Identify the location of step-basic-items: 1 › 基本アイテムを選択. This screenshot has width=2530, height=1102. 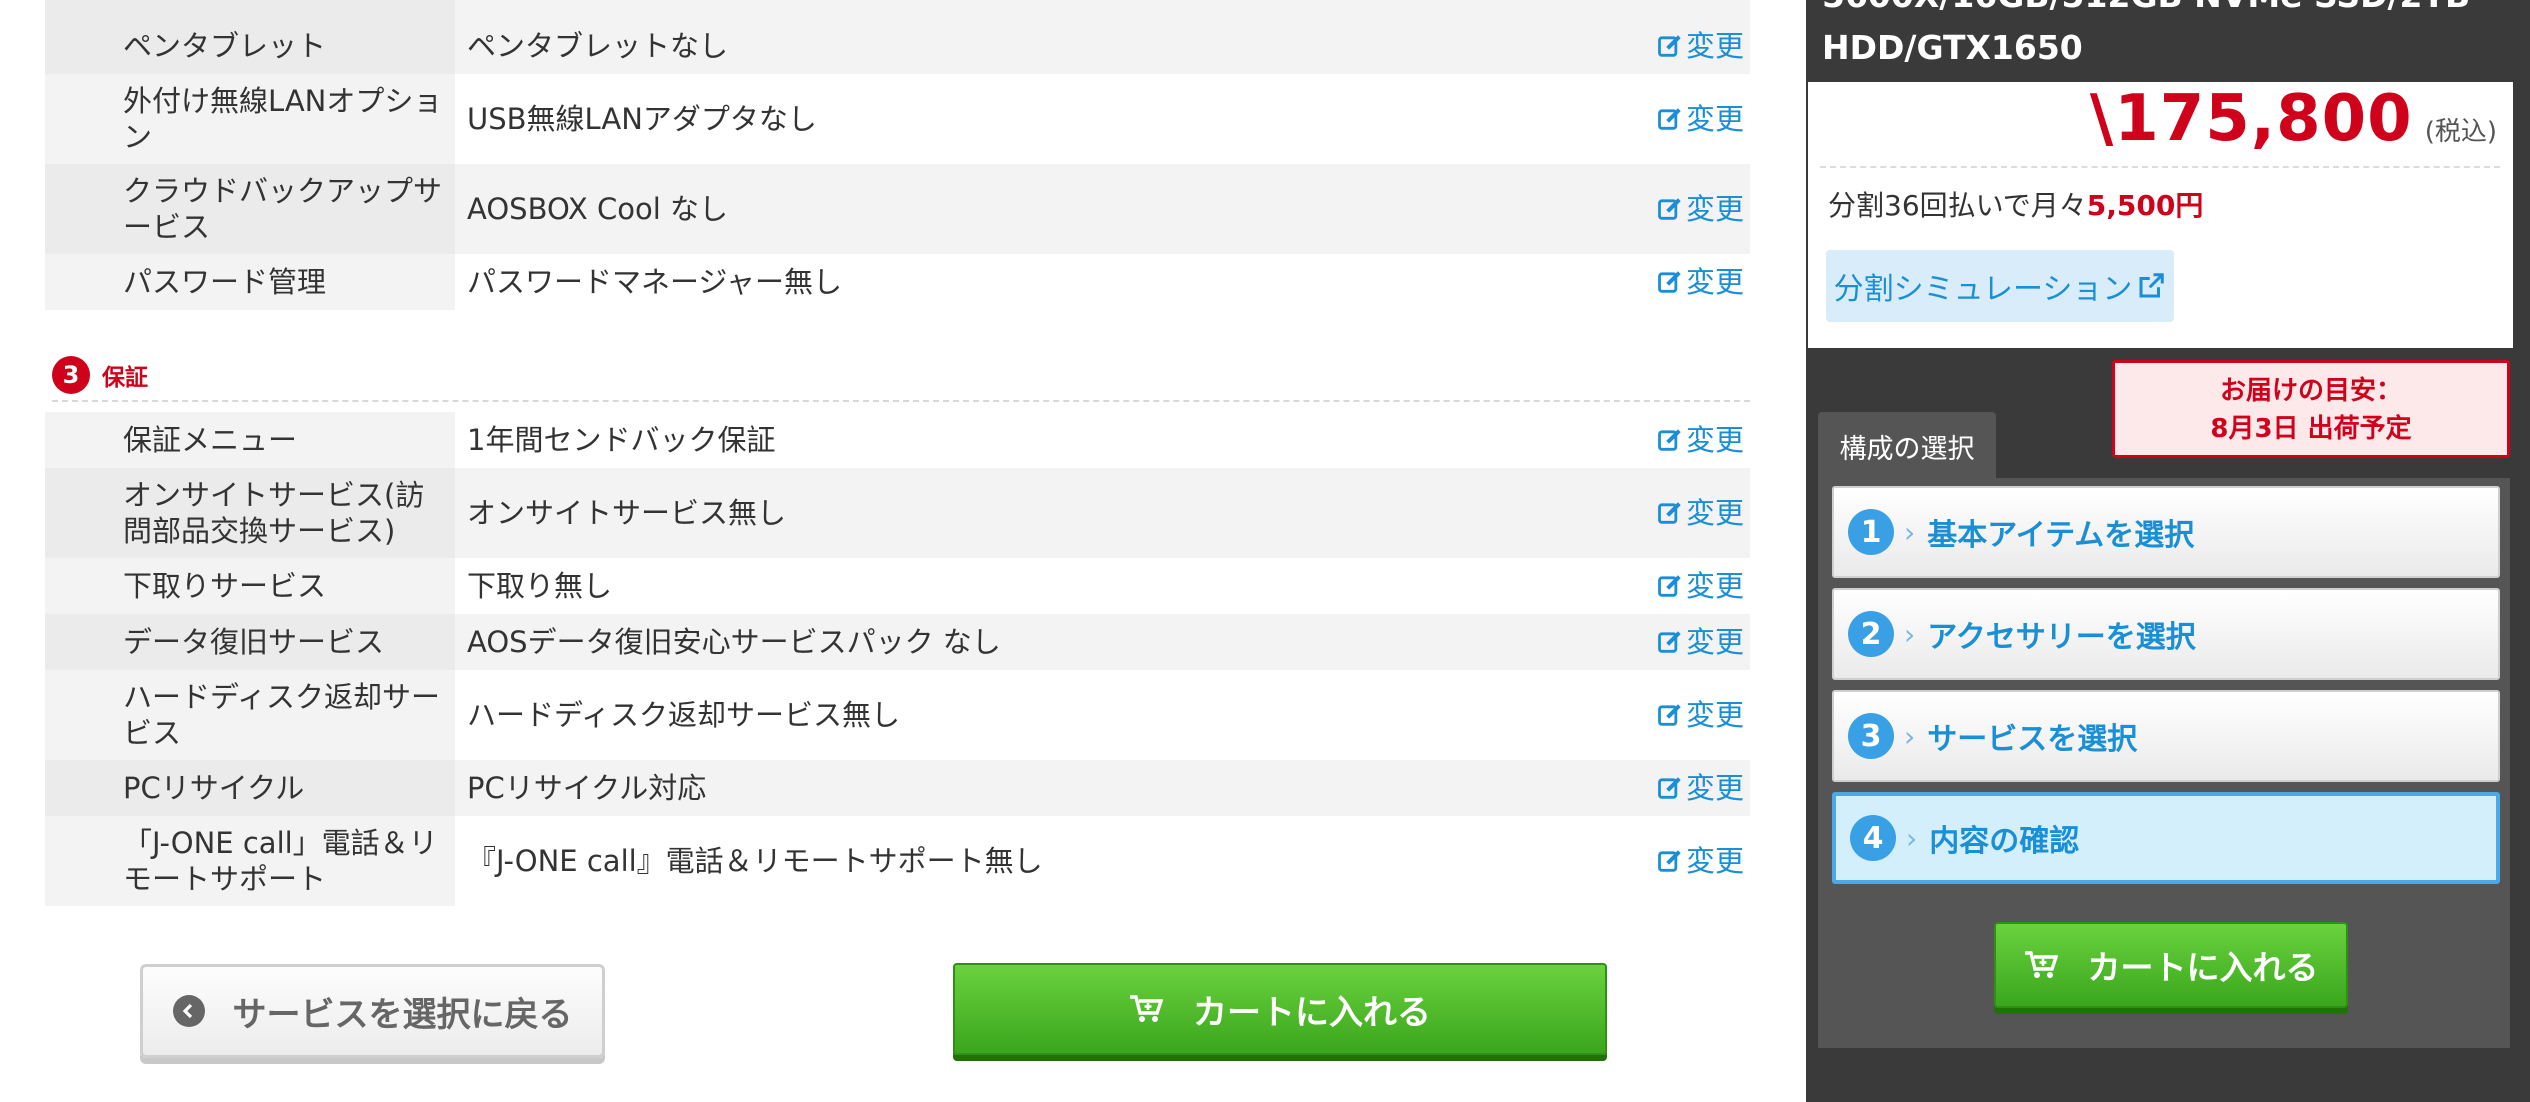
(2166, 532).